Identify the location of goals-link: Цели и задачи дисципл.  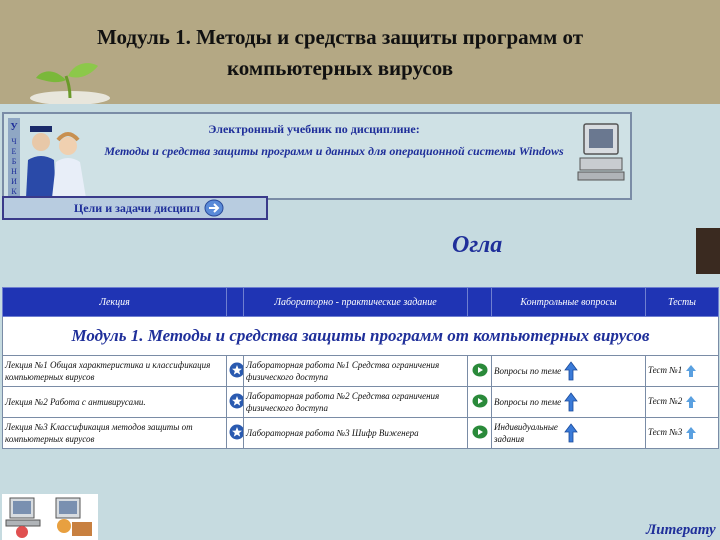
(135, 208).